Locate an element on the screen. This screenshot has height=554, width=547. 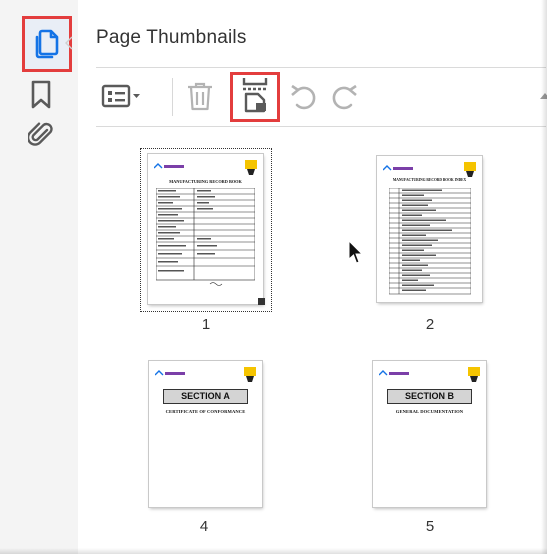
thumbnail-page-2: MANUFACTURING RECORD BOOK INDEX 2 is located at coordinates (434, 243).